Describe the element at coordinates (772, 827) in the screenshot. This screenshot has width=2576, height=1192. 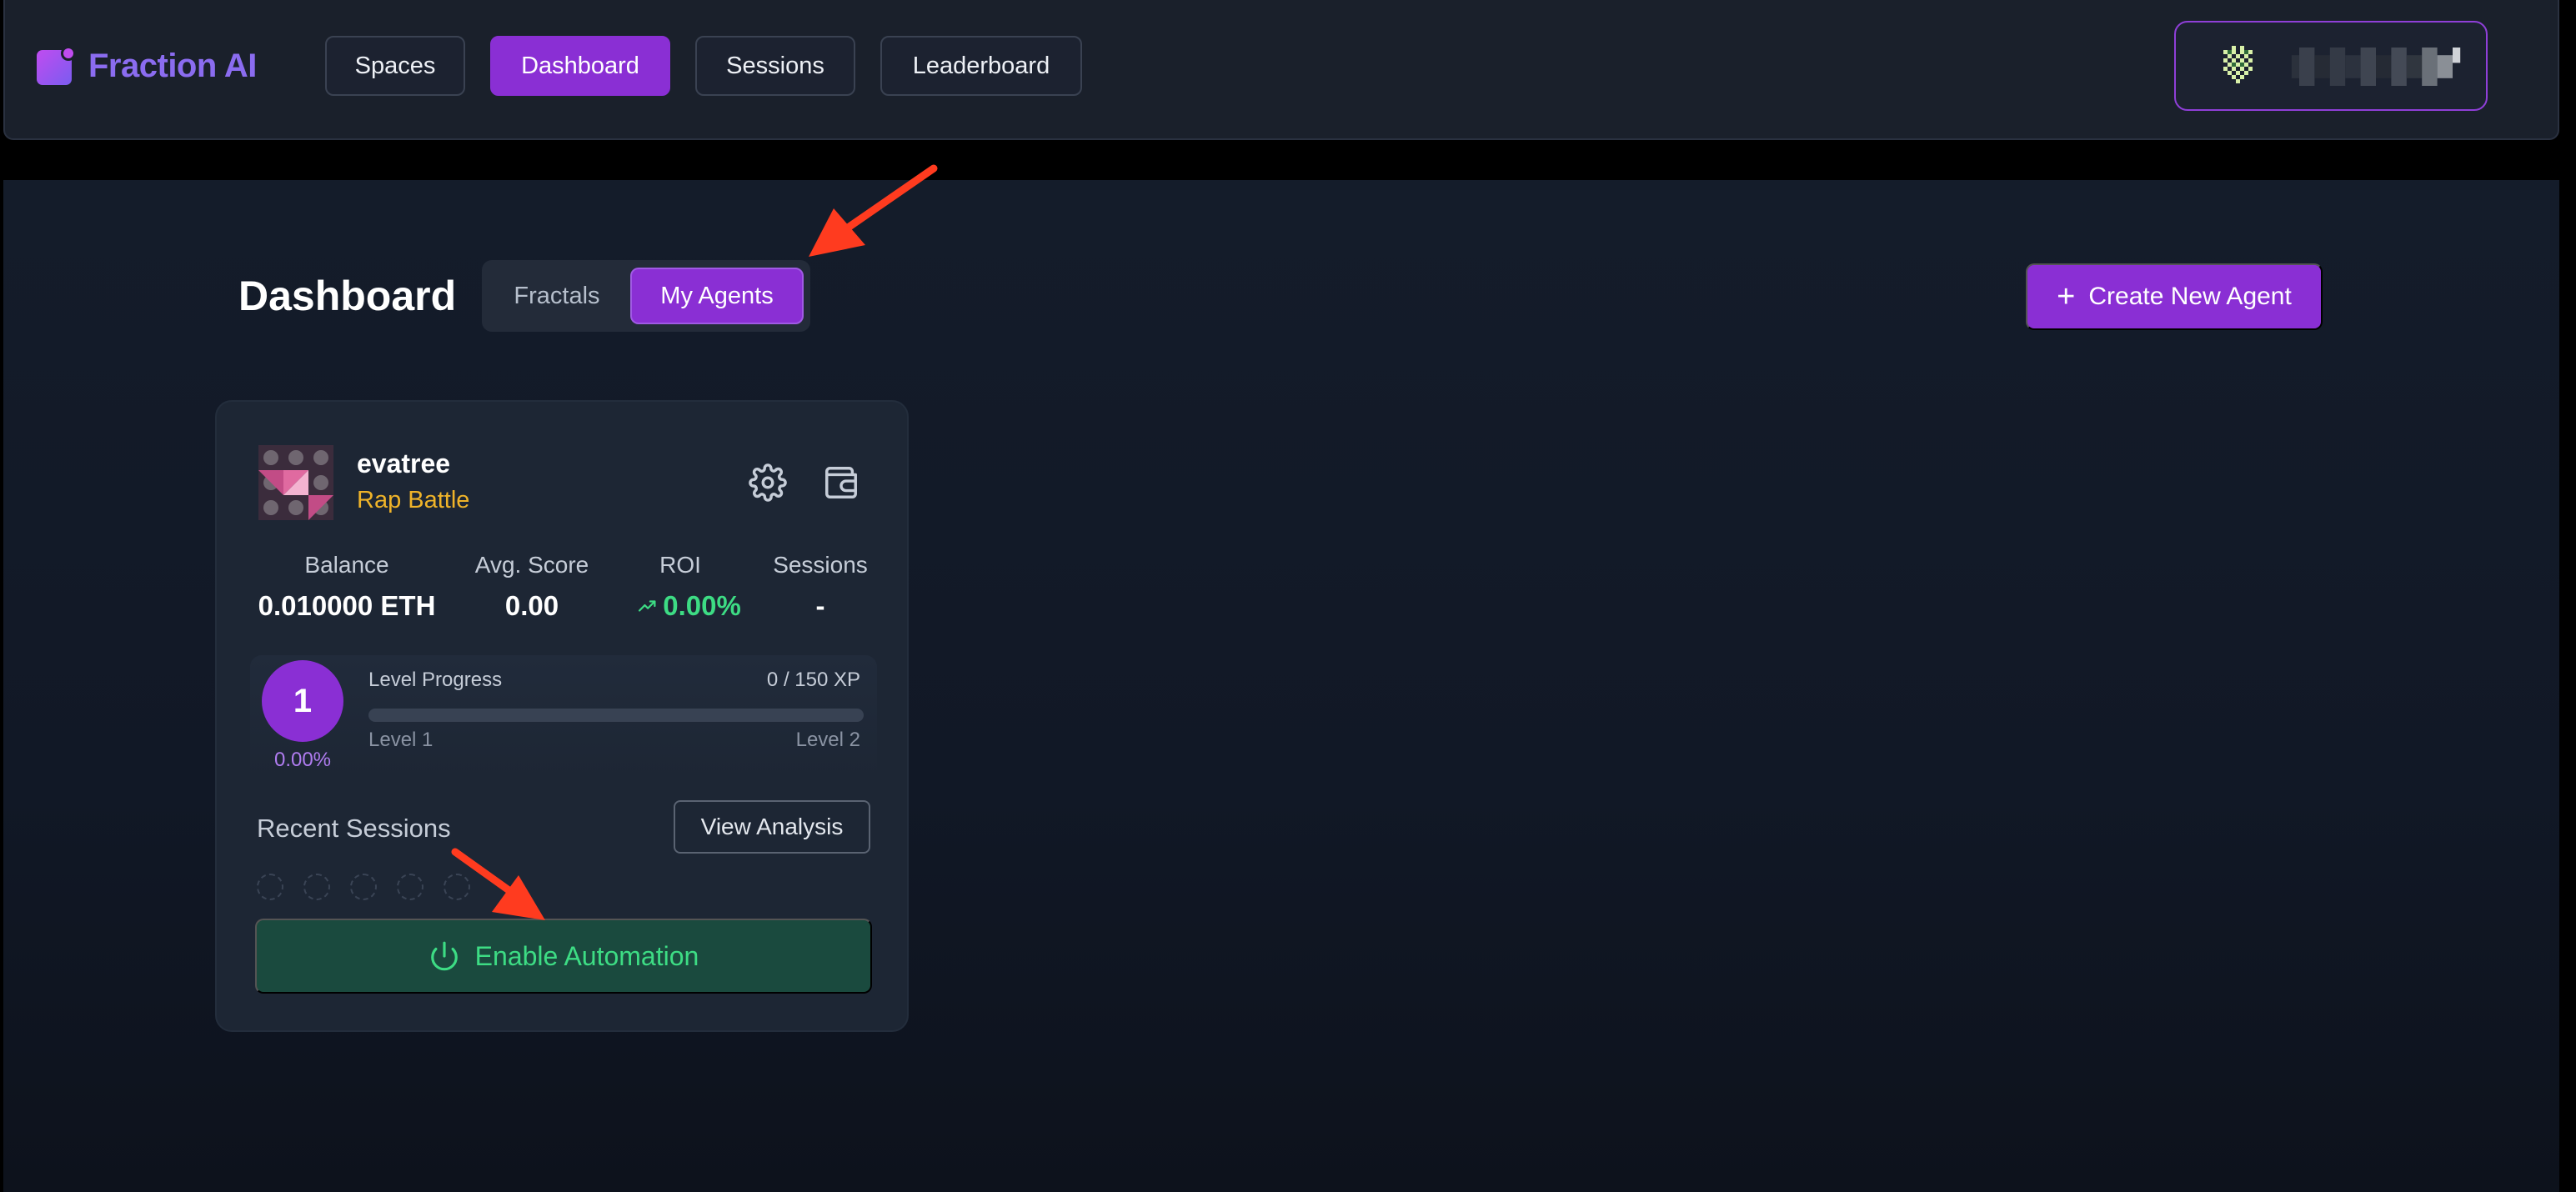
I see `view-analysis-button: View Analysis` at that location.